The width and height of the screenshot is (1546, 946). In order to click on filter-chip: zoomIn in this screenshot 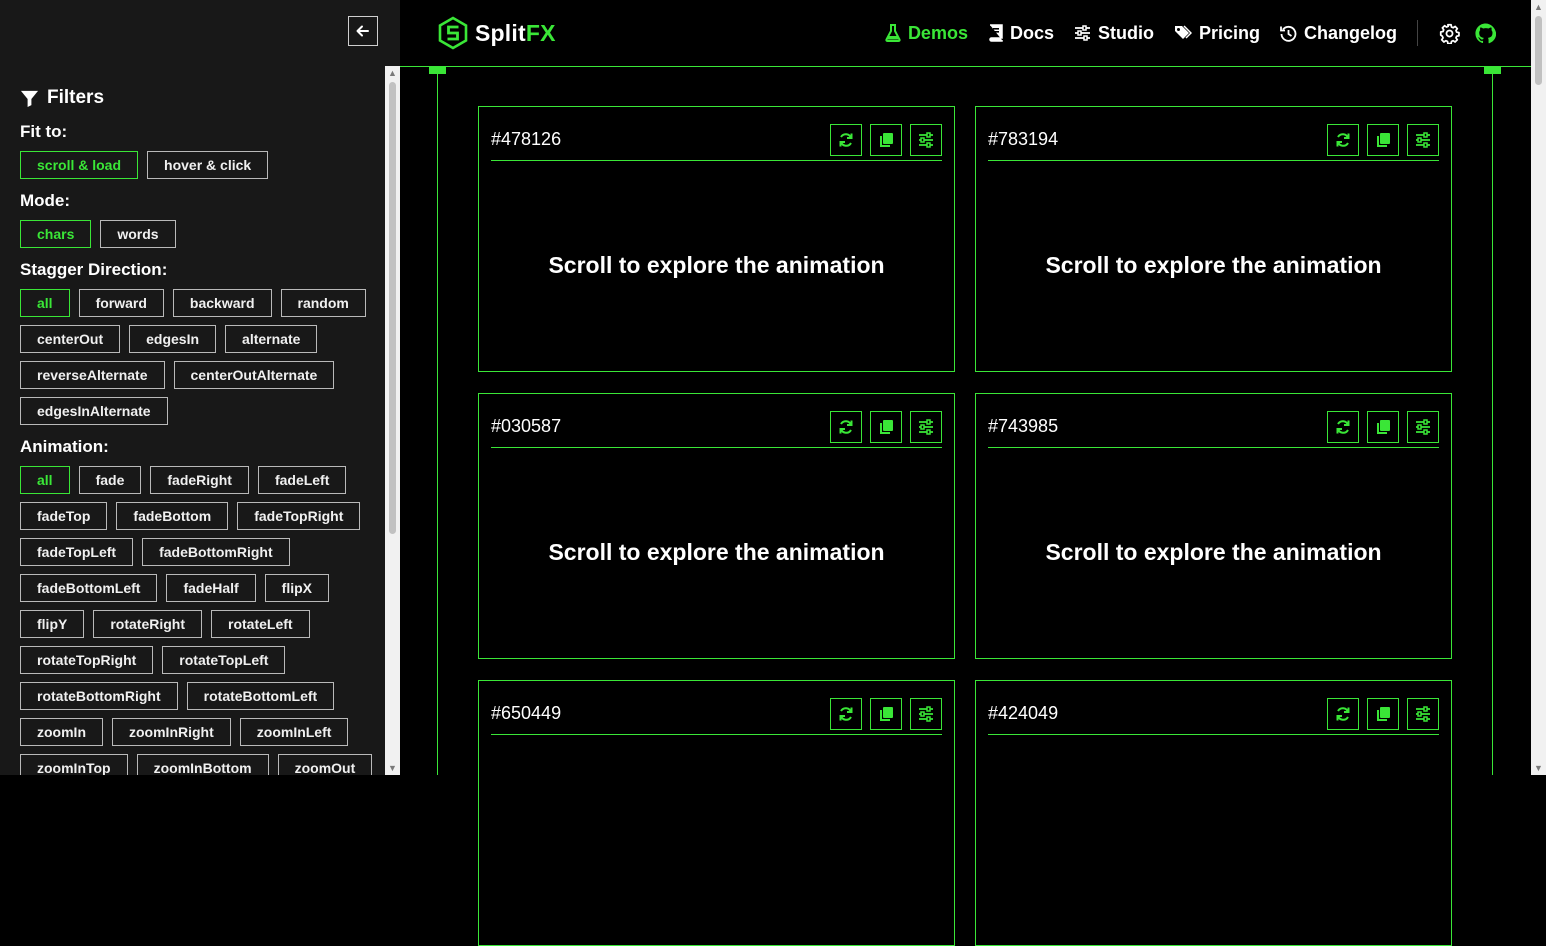, I will do `click(61, 732)`.